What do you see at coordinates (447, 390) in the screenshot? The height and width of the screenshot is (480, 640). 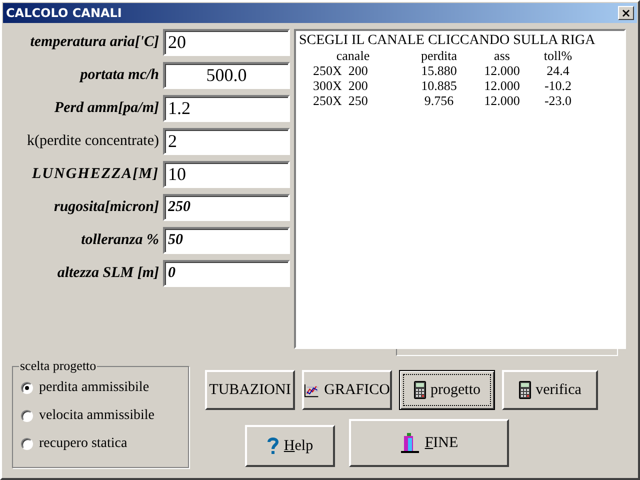 I see `action-button: progetto` at bounding box center [447, 390].